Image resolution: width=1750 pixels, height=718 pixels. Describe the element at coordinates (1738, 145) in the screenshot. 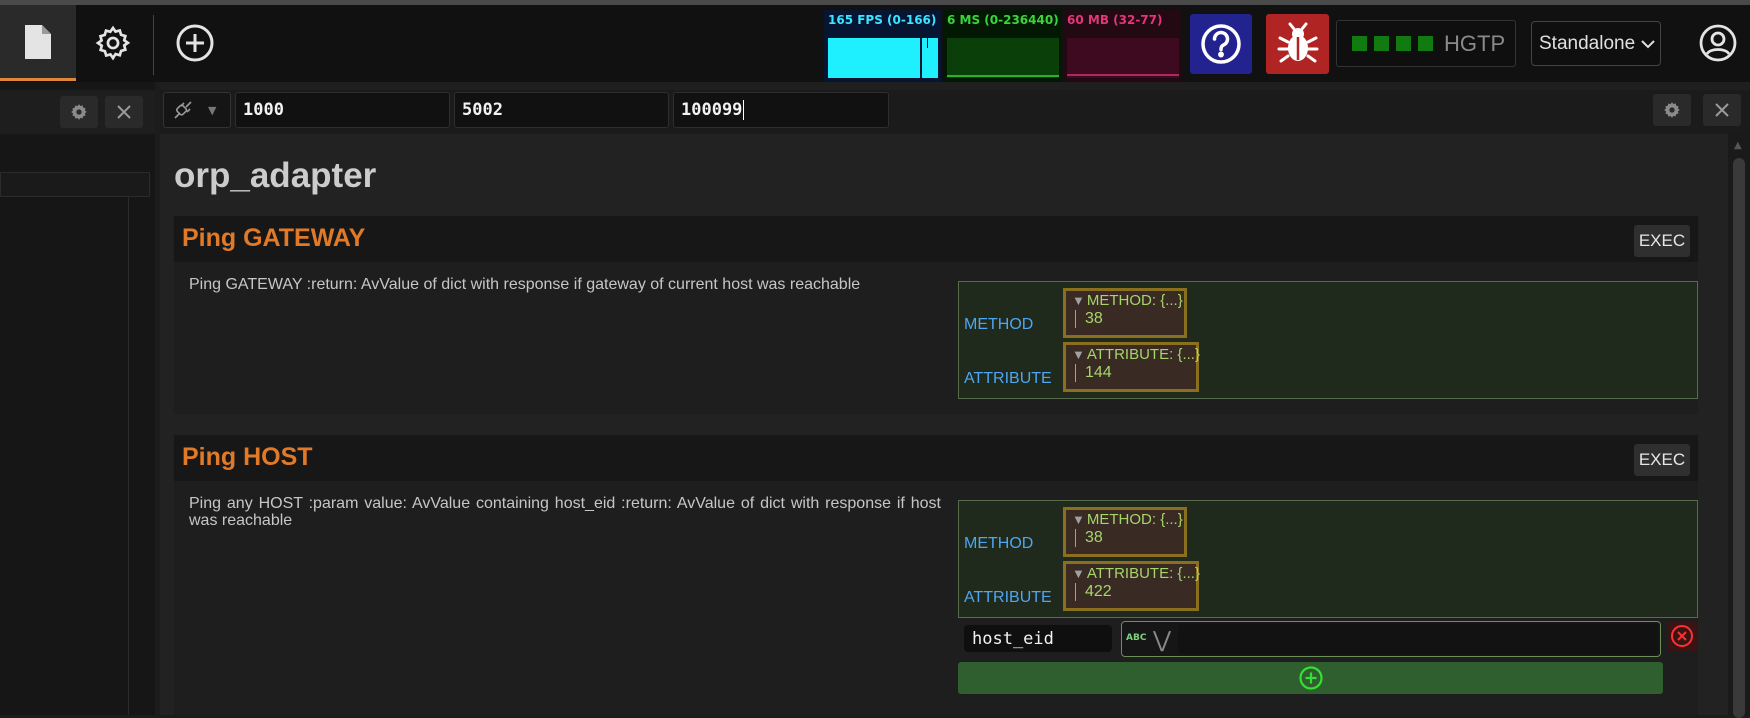

I see `scroll-up-icon: ▲` at that location.